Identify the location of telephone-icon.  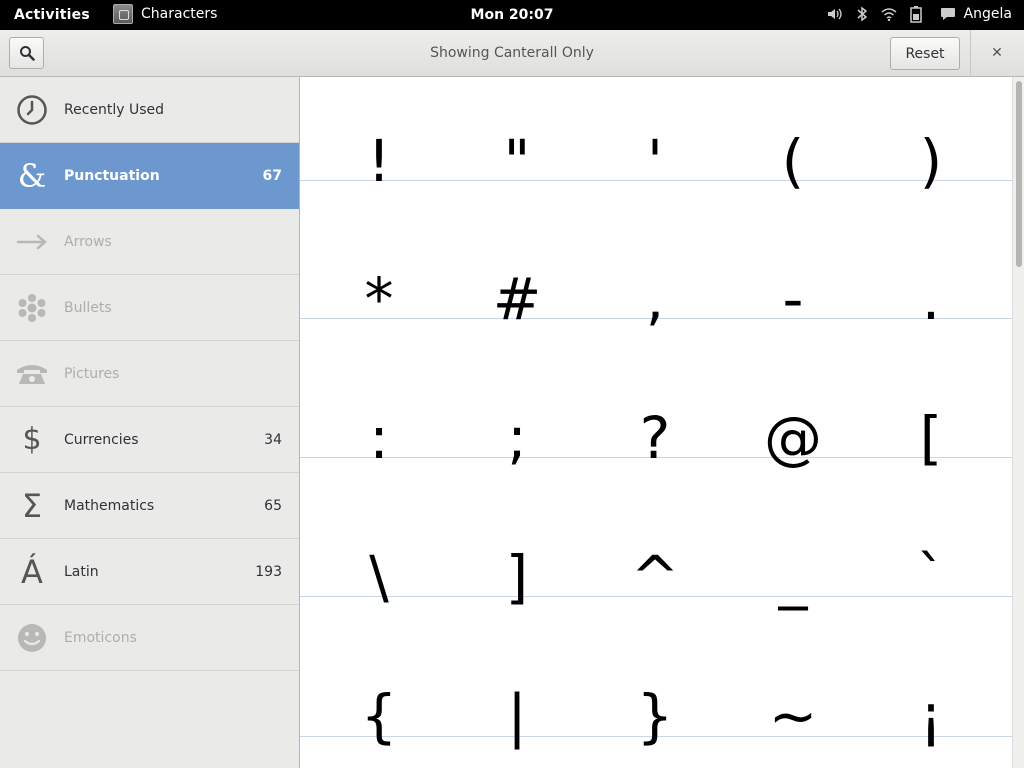
(32, 374).